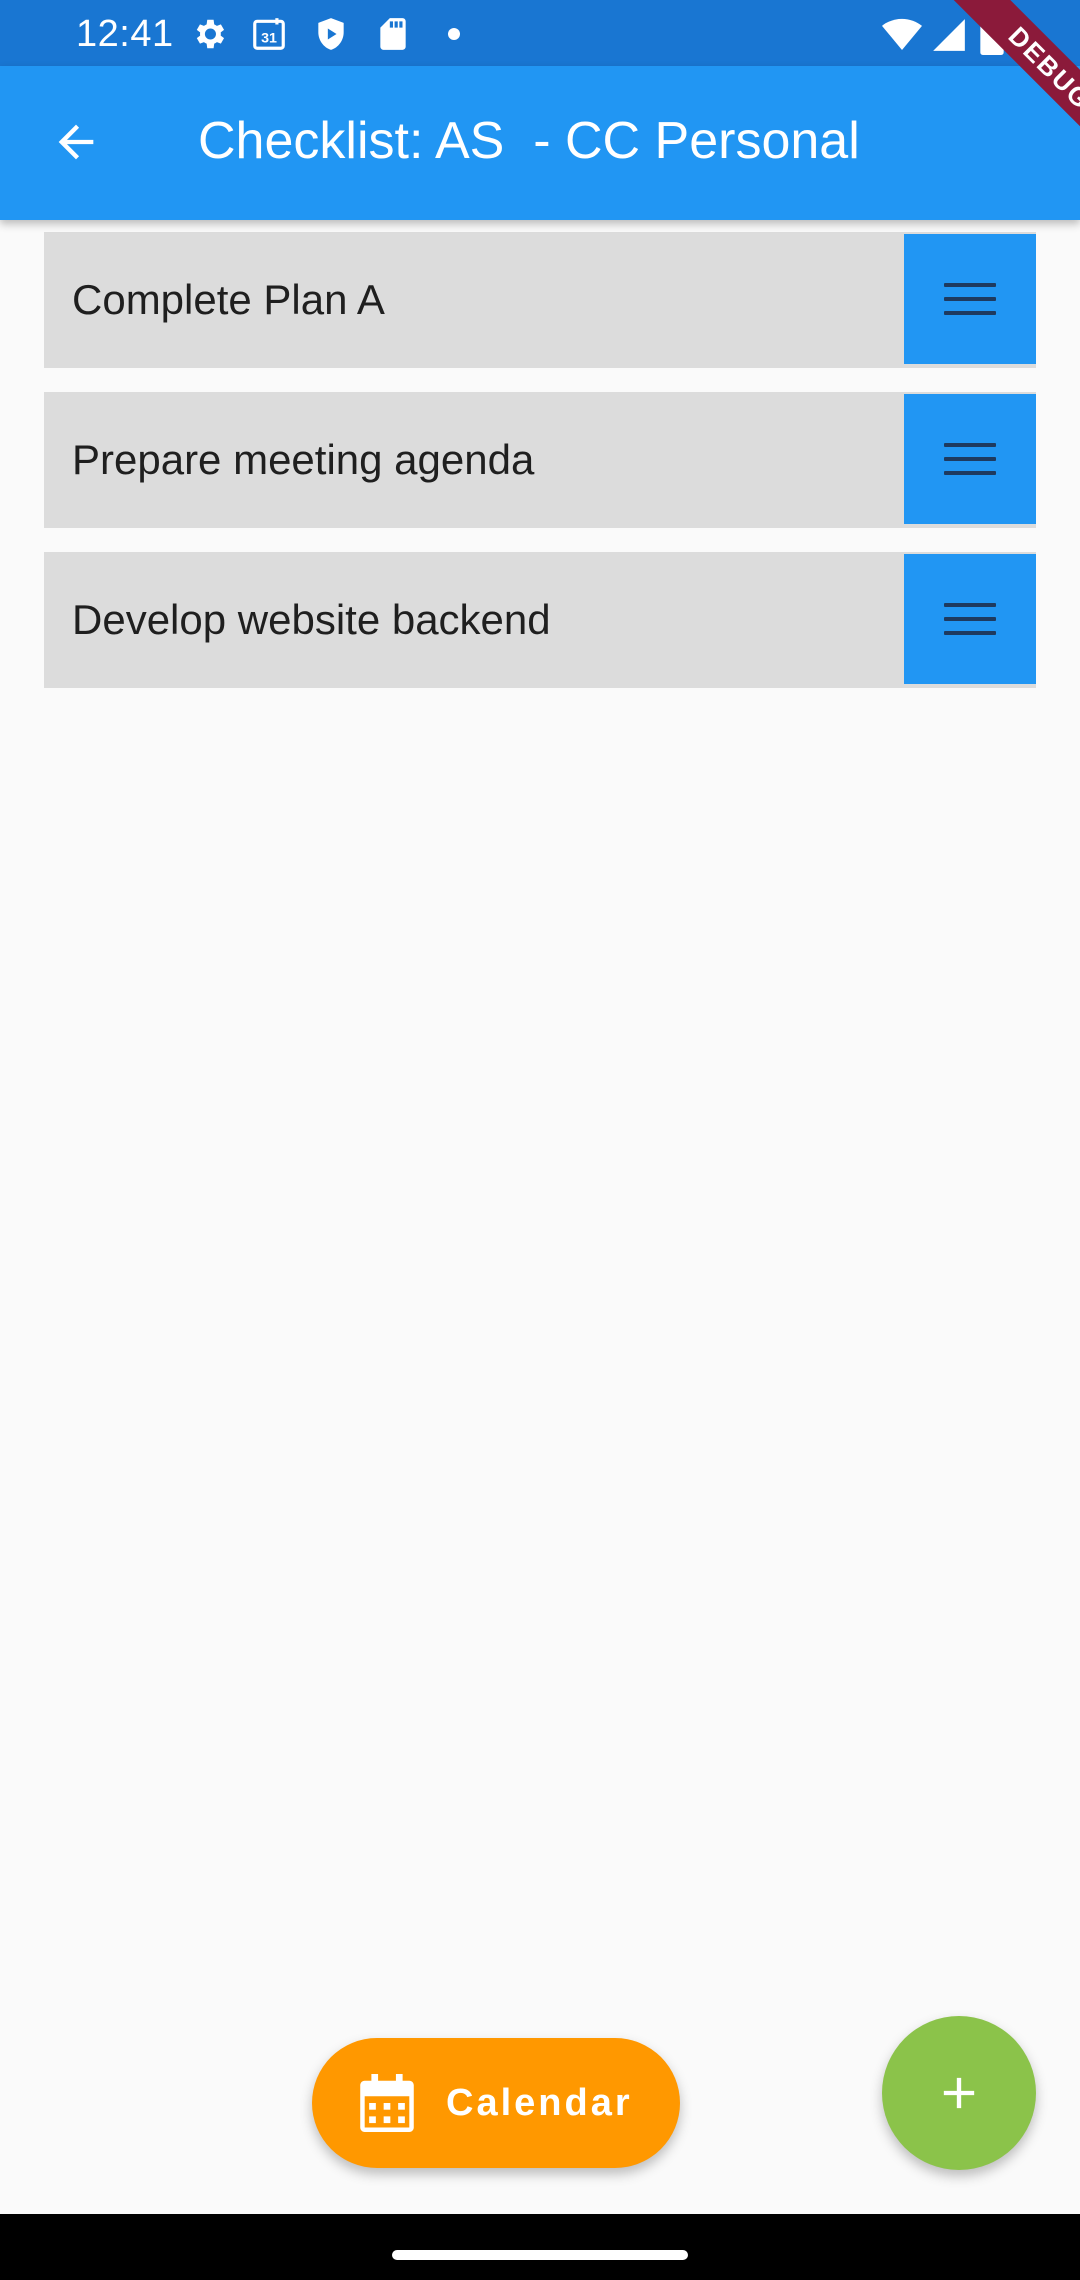 Image resolution: width=1080 pixels, height=2280 pixels. Describe the element at coordinates (269, 39) in the screenshot. I see `calendar-badge-text: 31` at that location.